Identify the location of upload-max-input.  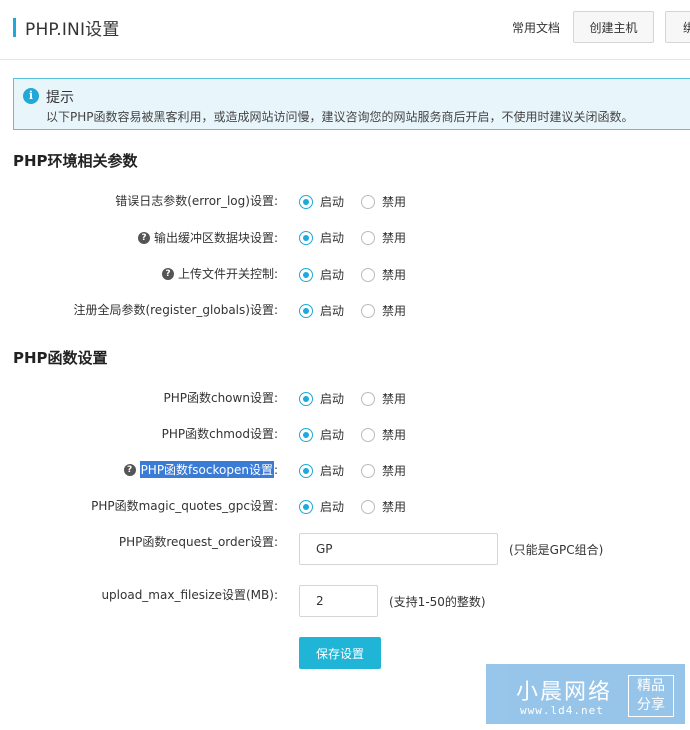
(338, 601).